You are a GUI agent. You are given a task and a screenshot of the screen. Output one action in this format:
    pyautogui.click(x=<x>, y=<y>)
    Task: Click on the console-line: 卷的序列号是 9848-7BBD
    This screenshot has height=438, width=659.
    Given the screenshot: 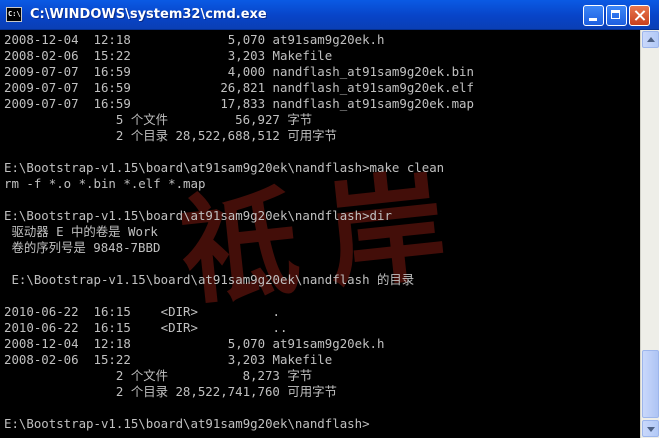 What is the action you would take?
    pyautogui.click(x=82, y=247)
    